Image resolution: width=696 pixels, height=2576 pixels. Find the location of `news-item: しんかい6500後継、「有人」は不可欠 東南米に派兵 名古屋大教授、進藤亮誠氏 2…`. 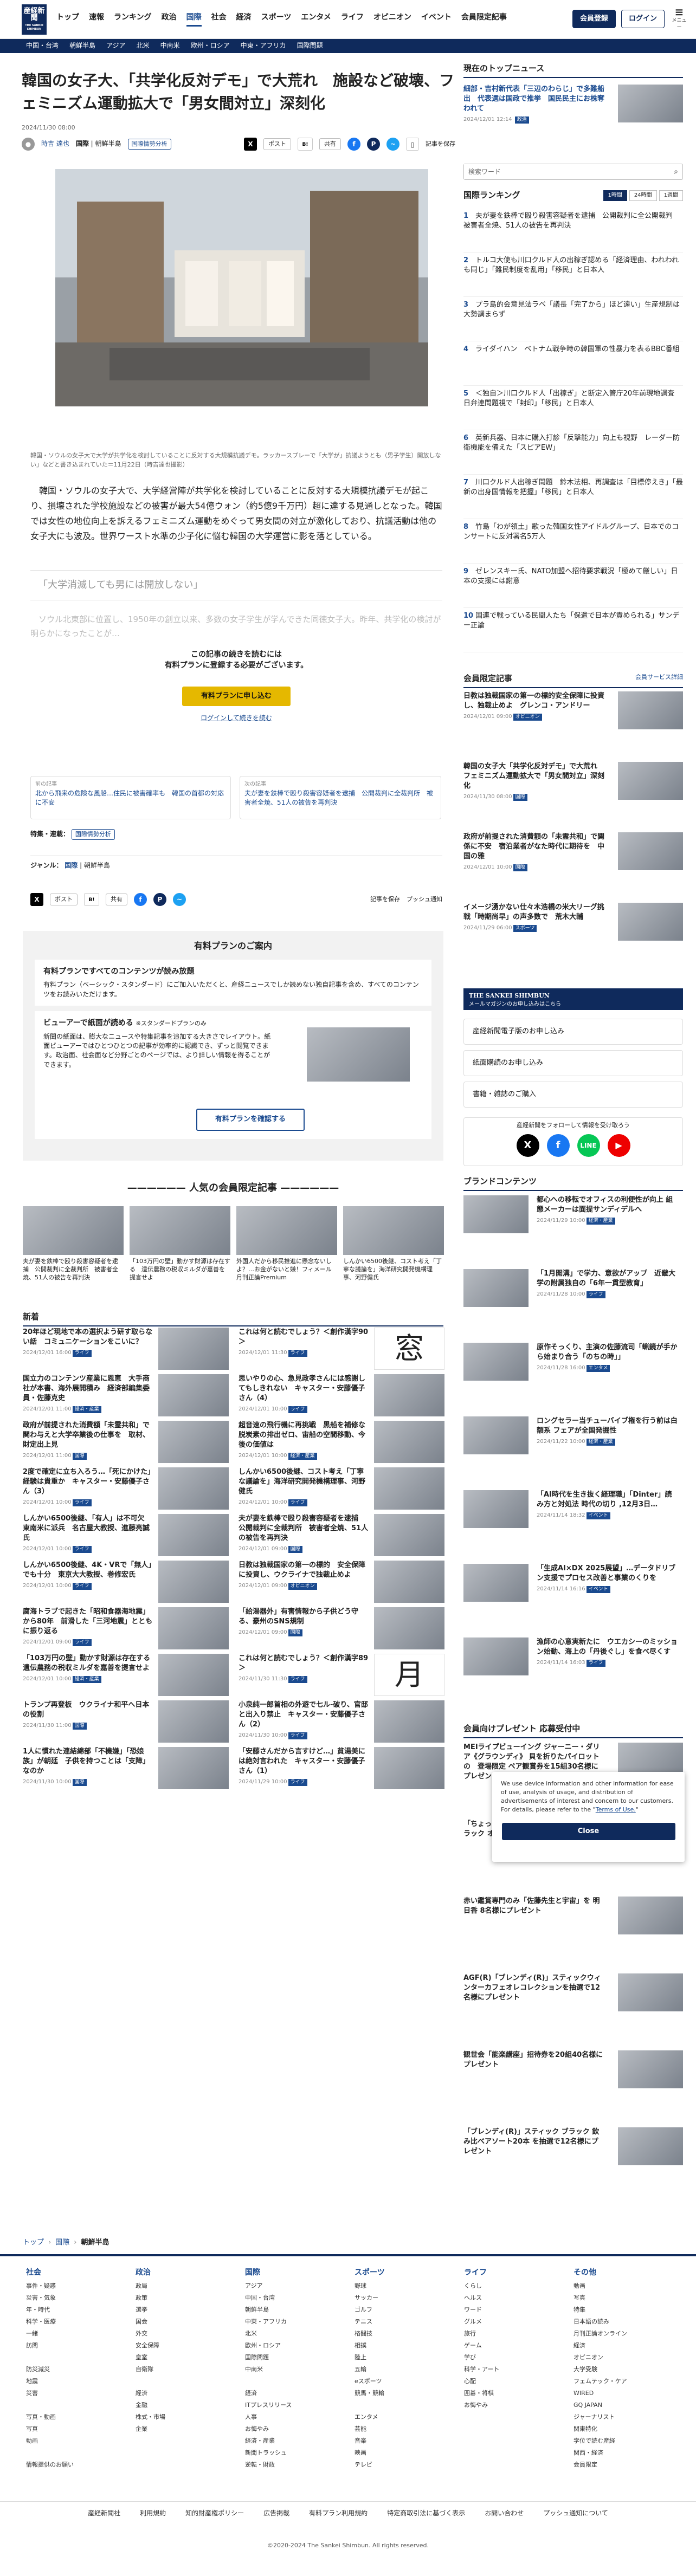

news-item: しんかい6500後継、「有人」は不可欠 東南米に派兵 名古屋大教授、進藤亮誠氏 2… is located at coordinates (126, 1536).